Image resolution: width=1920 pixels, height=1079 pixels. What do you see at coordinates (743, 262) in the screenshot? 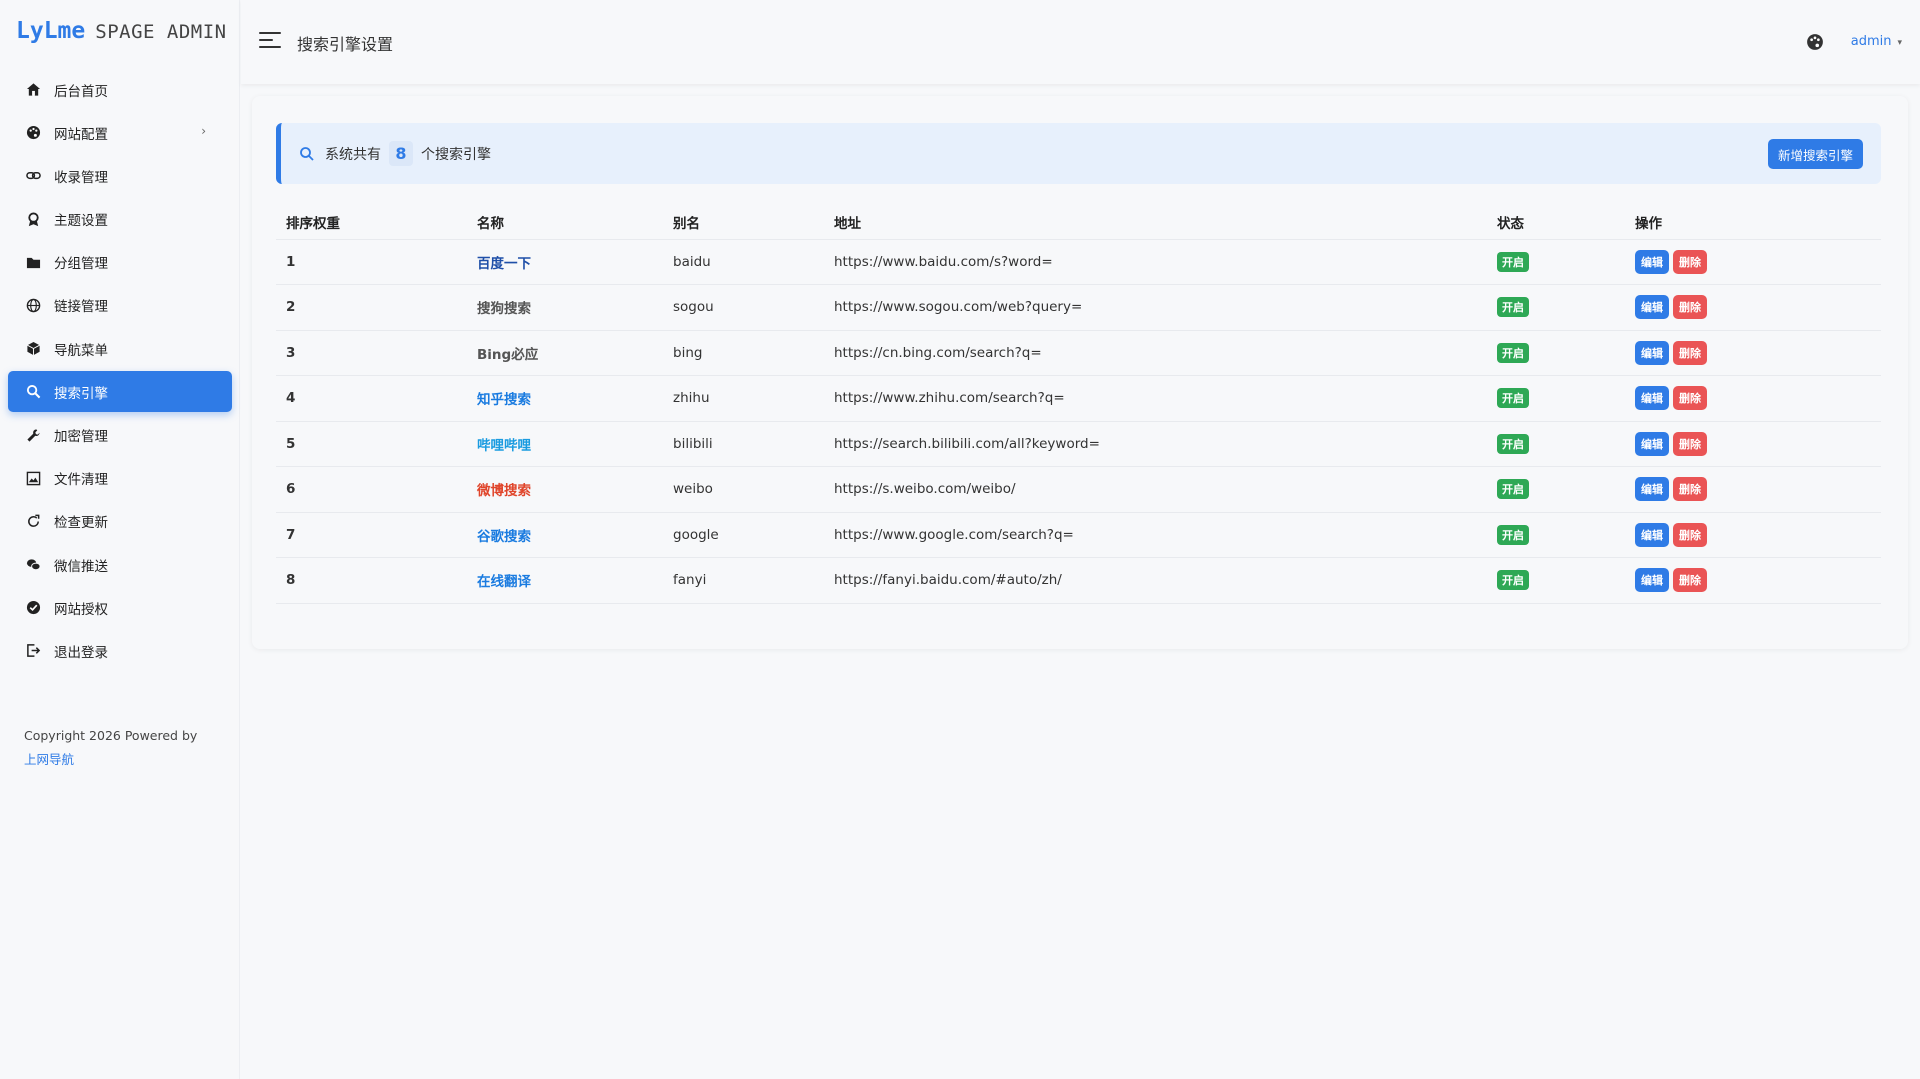
I see `alias-cell: baidu` at bounding box center [743, 262].